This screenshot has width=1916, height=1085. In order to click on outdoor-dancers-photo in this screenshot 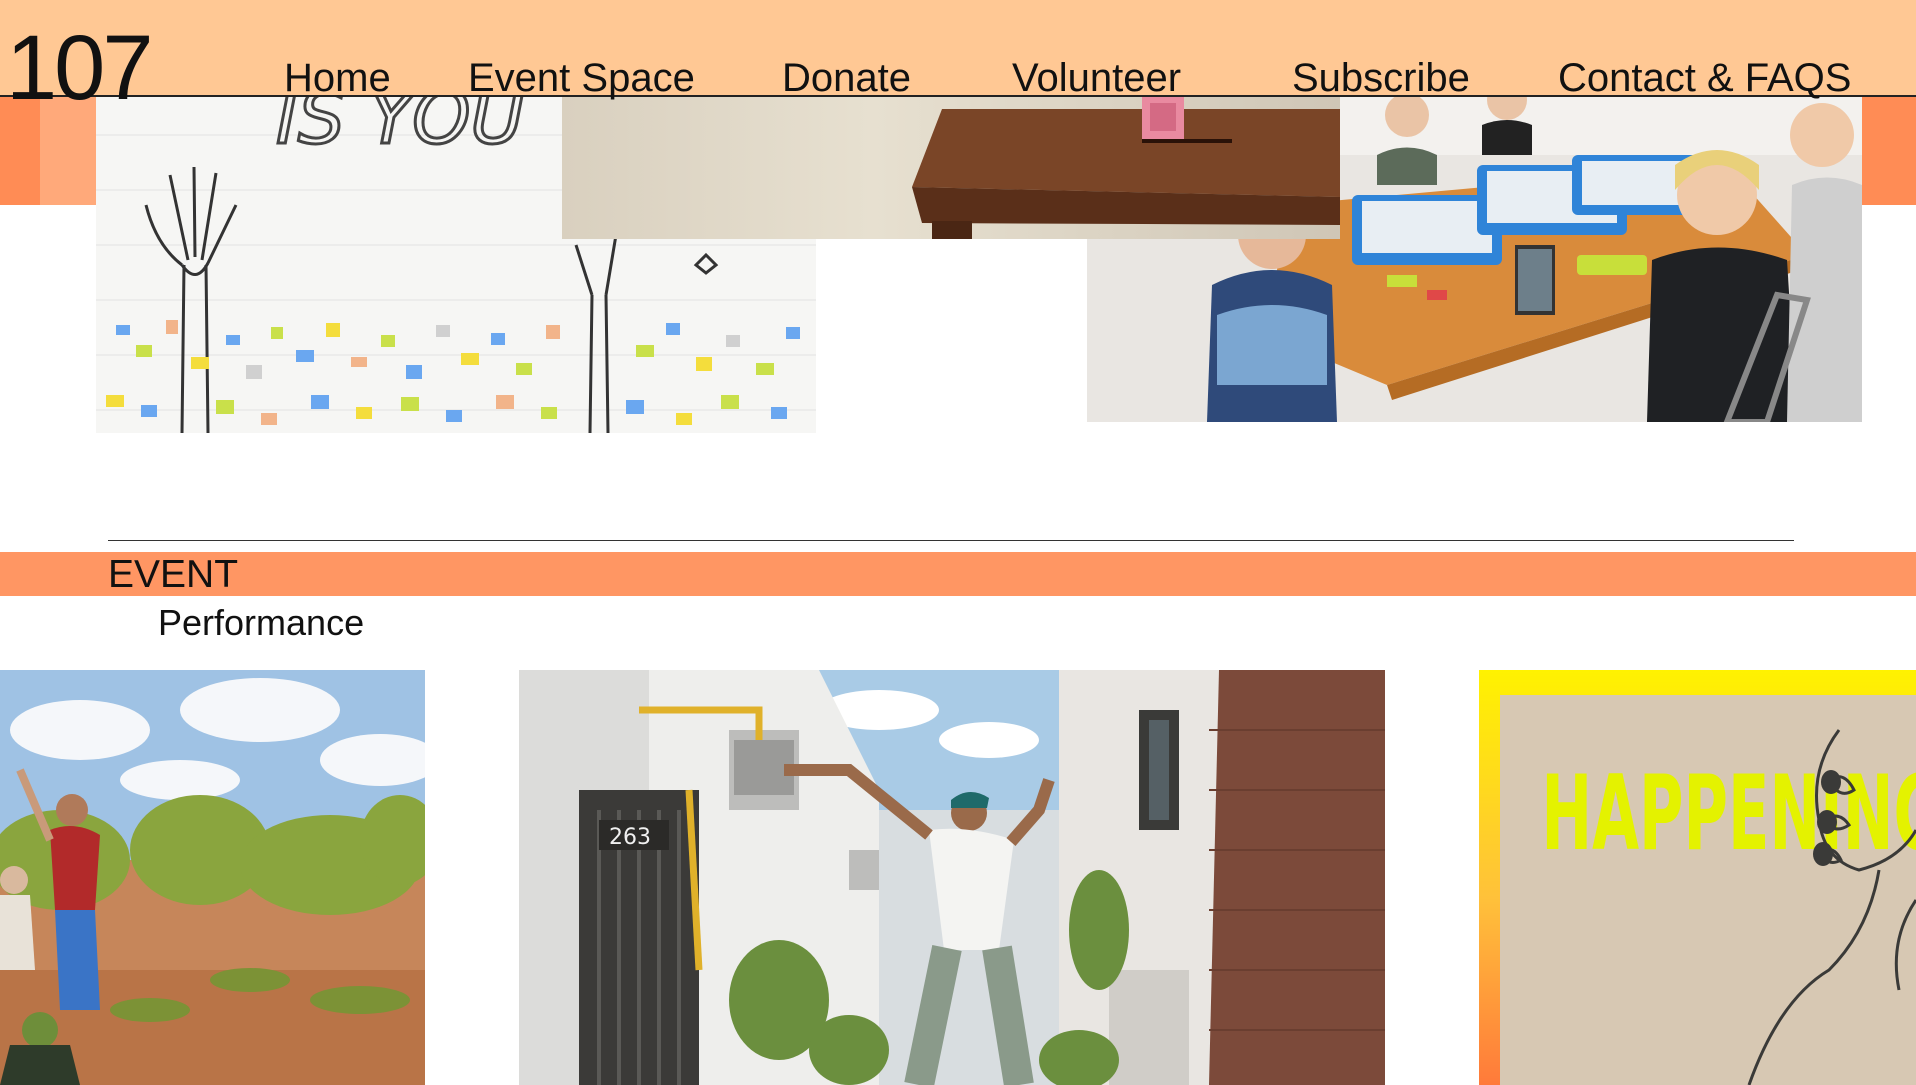, I will do `click(212, 877)`.